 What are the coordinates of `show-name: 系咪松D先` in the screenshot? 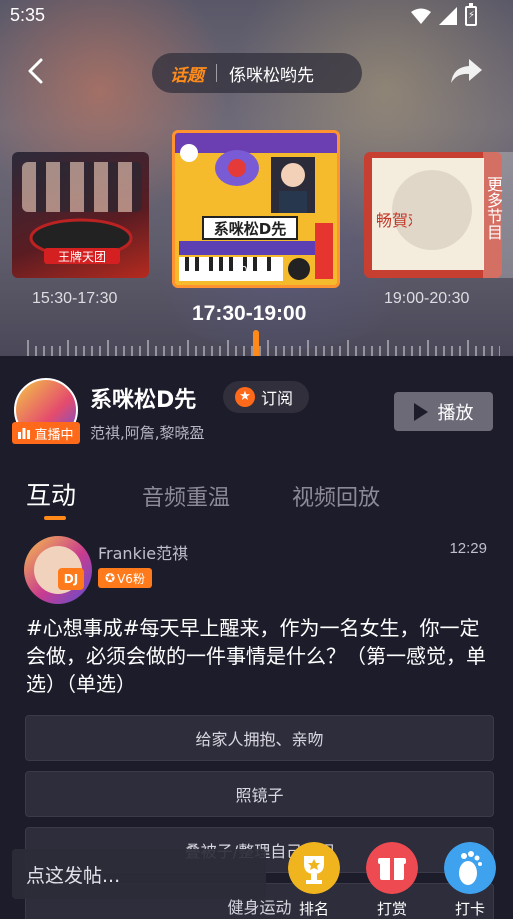 It's located at (143, 400).